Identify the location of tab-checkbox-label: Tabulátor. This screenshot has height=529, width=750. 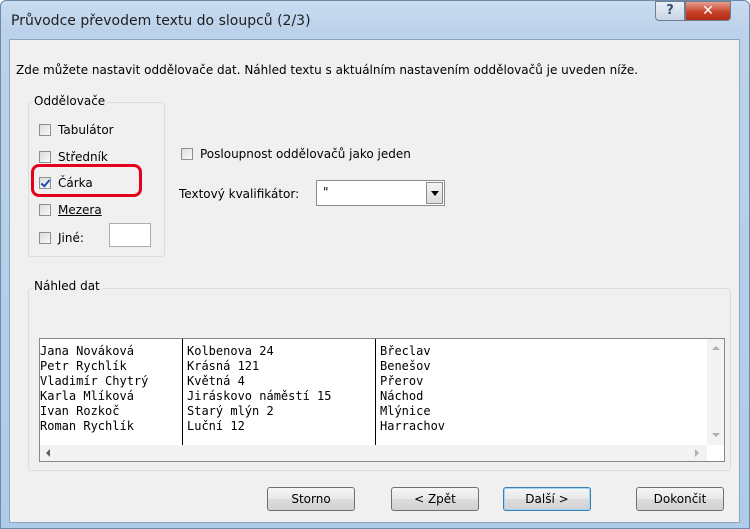
(86, 130).